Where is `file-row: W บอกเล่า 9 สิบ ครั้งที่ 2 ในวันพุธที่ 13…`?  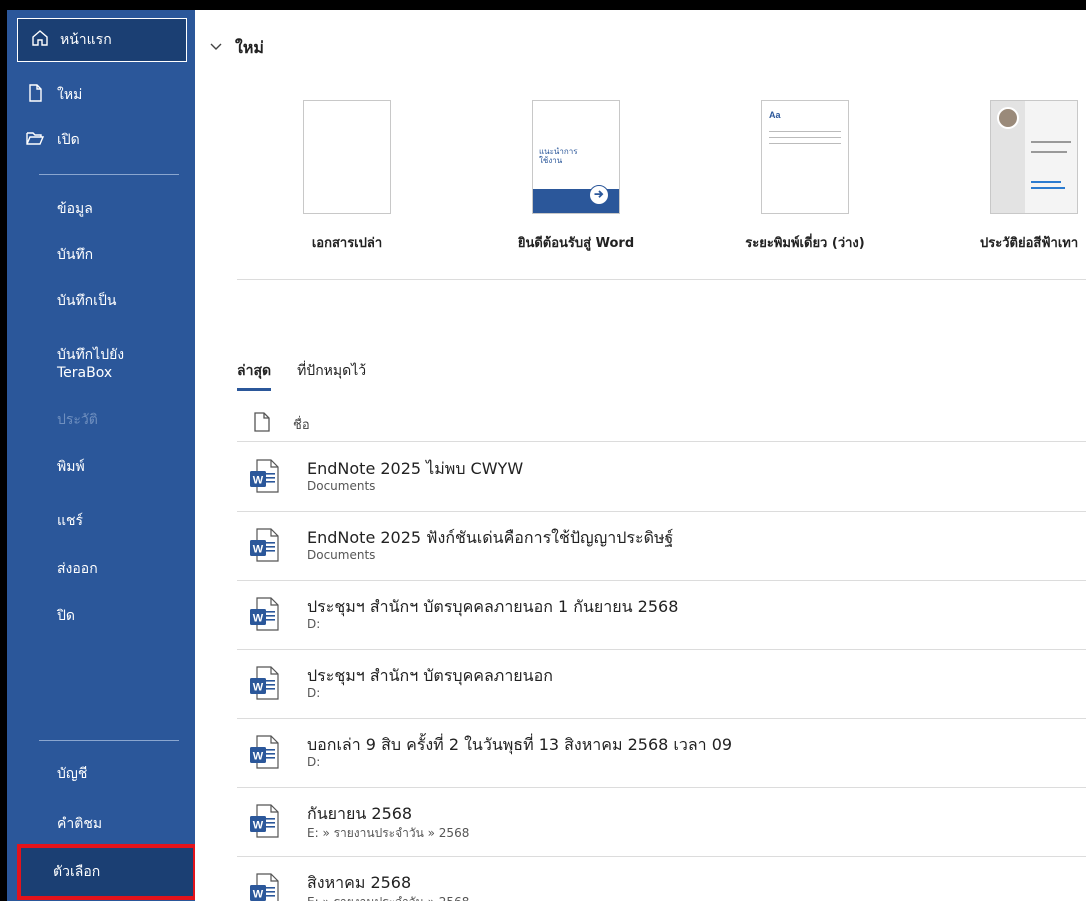 file-row: W บอกเล่า 9 สิบ ครั้งที่ 2 ในวันพุธที่ 13… is located at coordinates (661, 753).